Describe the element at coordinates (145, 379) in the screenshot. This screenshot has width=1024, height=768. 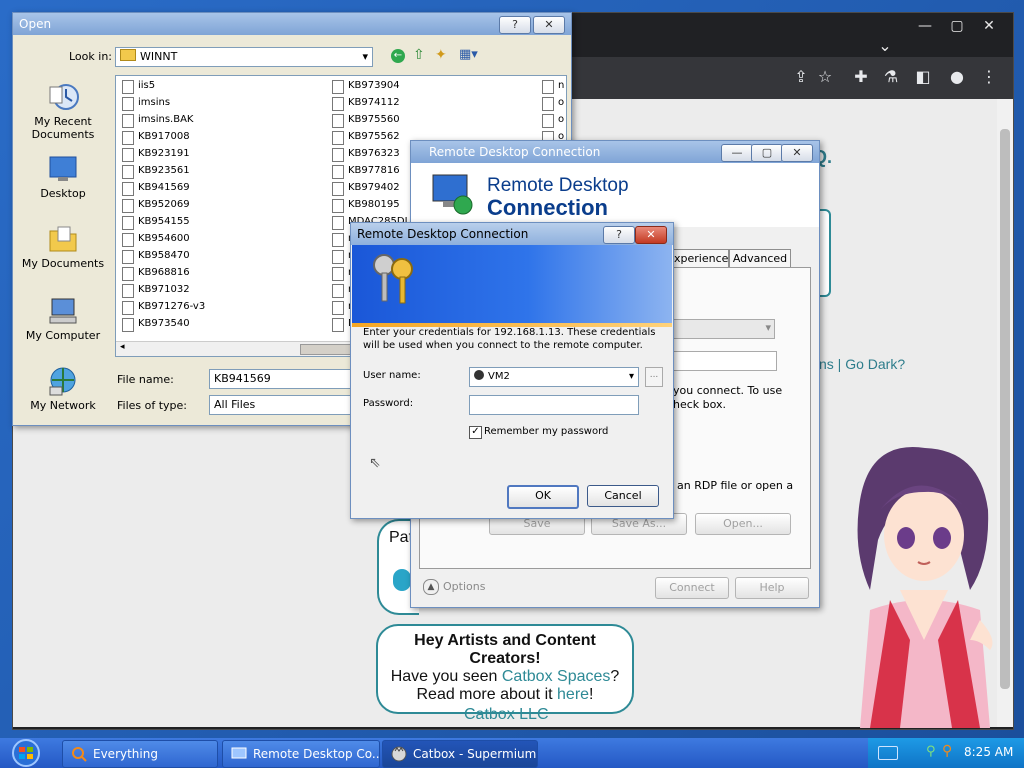
I see `file-name-label: File name:` at that location.